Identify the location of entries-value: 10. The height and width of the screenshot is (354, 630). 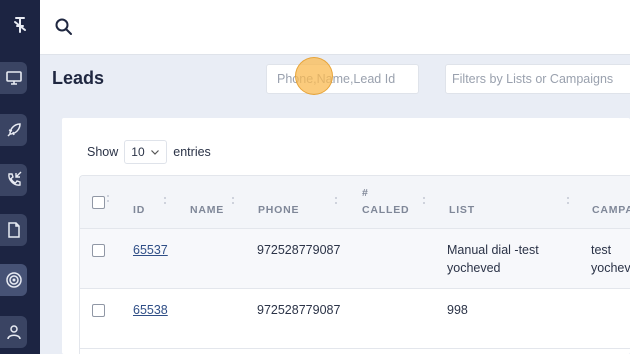
(138, 152).